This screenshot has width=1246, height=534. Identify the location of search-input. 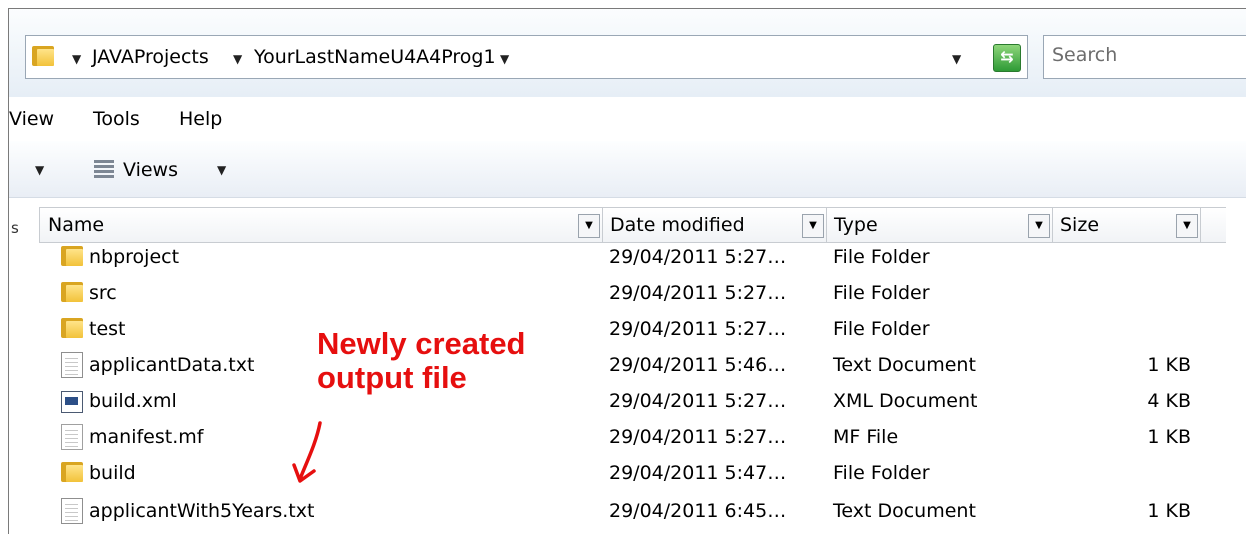
(1145, 55).